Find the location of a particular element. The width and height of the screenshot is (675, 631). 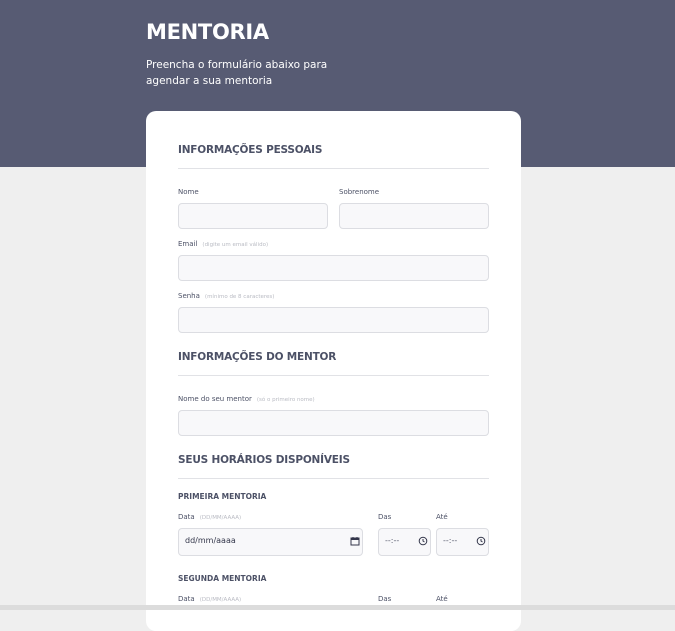

password-hint: (mínimo de 8 caracteres) is located at coordinates (239, 297).